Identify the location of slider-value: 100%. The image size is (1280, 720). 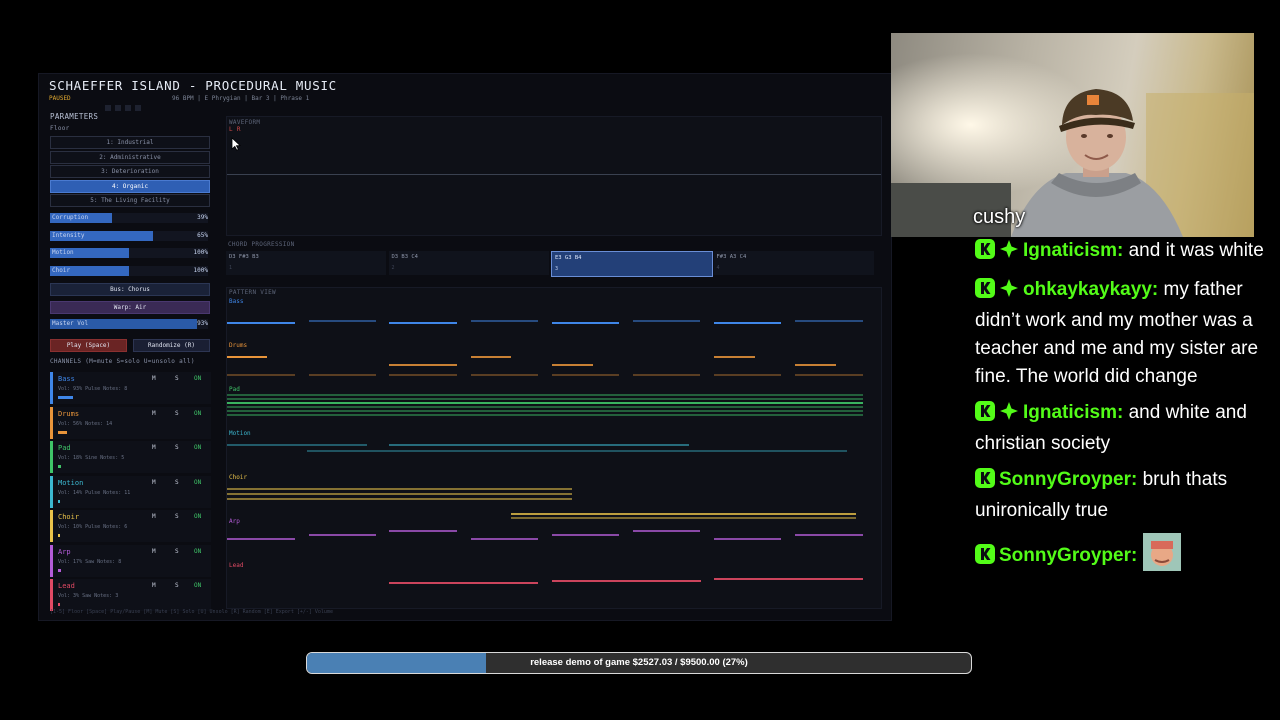
(200, 252).